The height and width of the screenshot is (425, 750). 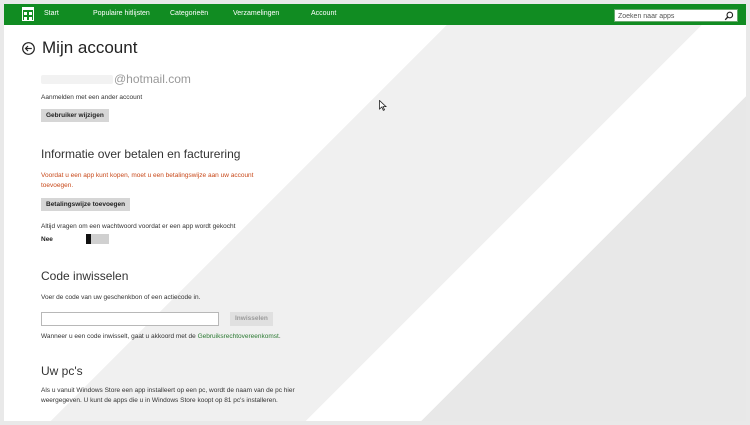 What do you see at coordinates (152, 79) in the screenshot?
I see `email-domain: @hotmail.com` at bounding box center [152, 79].